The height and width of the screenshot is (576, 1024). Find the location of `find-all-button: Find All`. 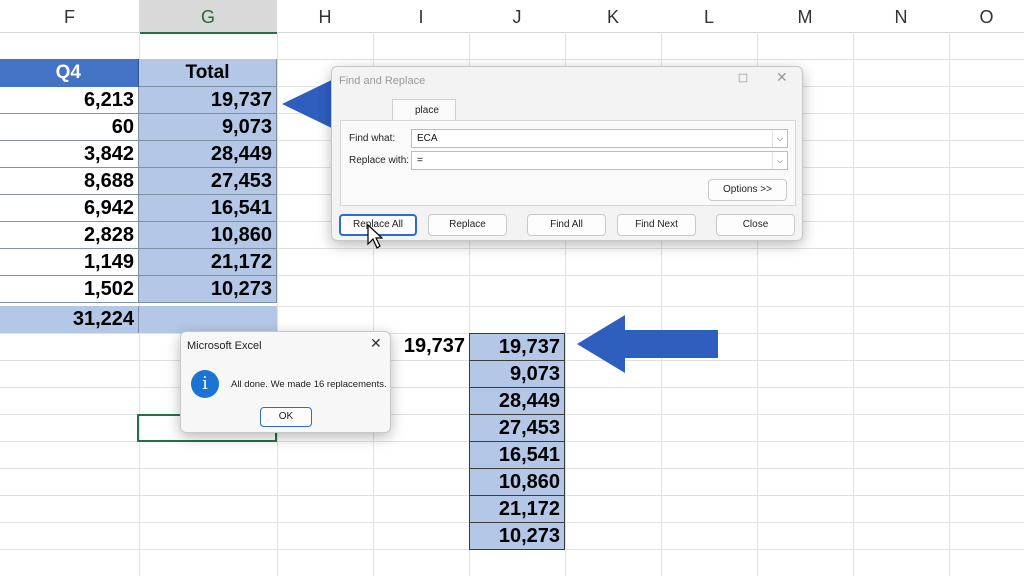

find-all-button: Find All is located at coordinates (566, 225).